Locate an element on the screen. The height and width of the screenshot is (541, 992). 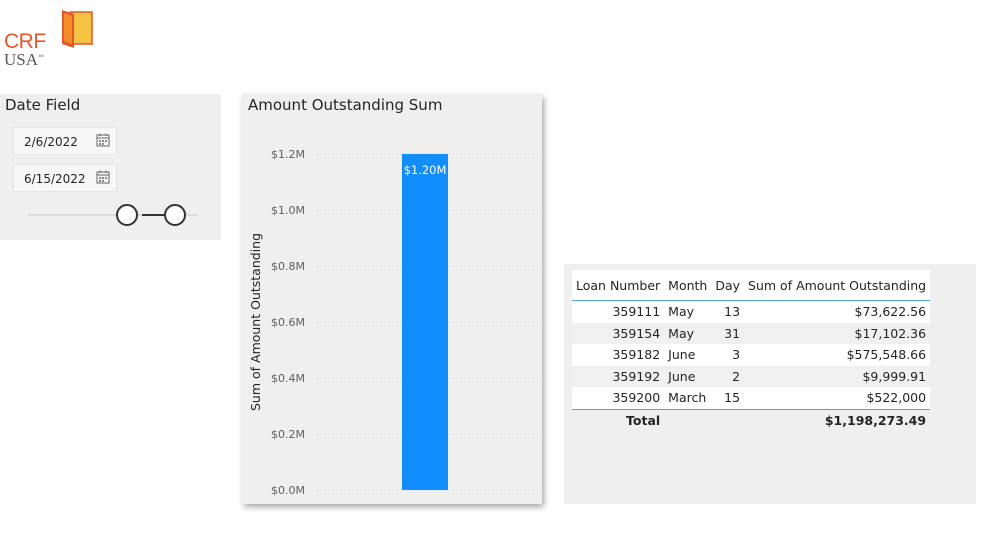
slicer-title: Date Field is located at coordinates (43, 105).